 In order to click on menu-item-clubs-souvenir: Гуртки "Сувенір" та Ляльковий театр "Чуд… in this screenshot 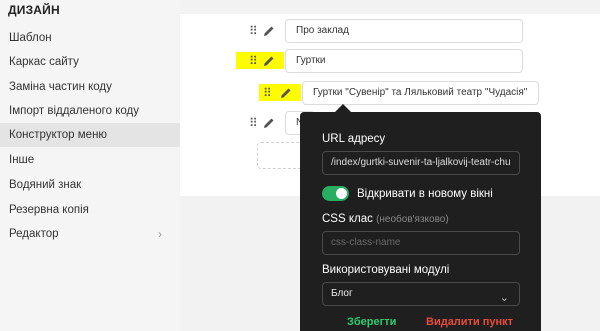, I will do `click(420, 93)`.